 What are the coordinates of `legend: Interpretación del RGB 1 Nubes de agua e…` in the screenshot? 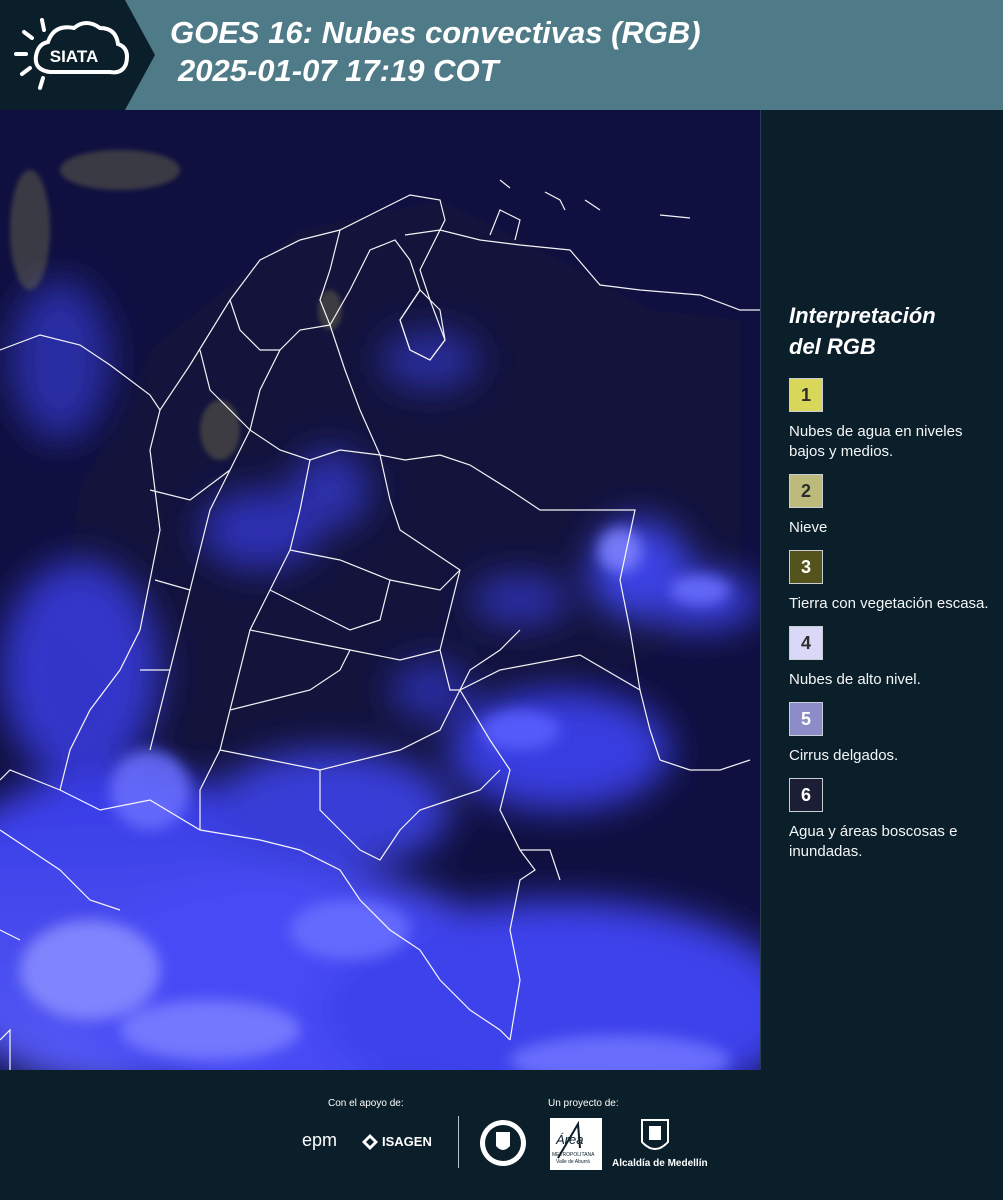 It's located at (891, 587).